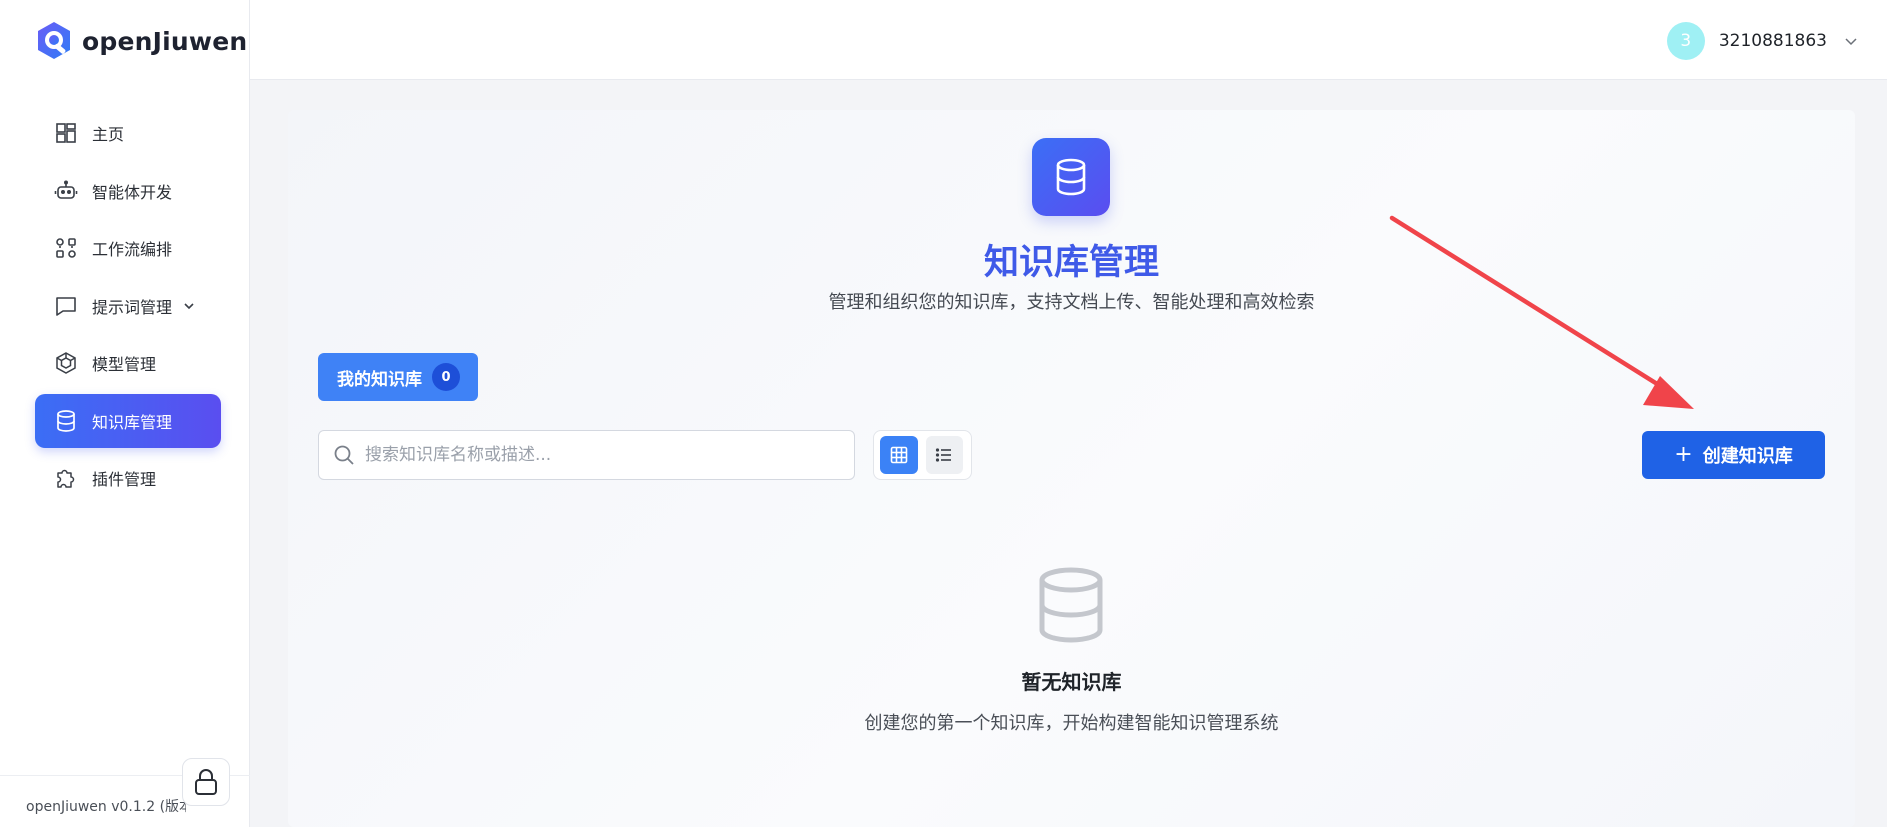 This screenshot has width=1887, height=827. I want to click on list-view-button, so click(944, 455).